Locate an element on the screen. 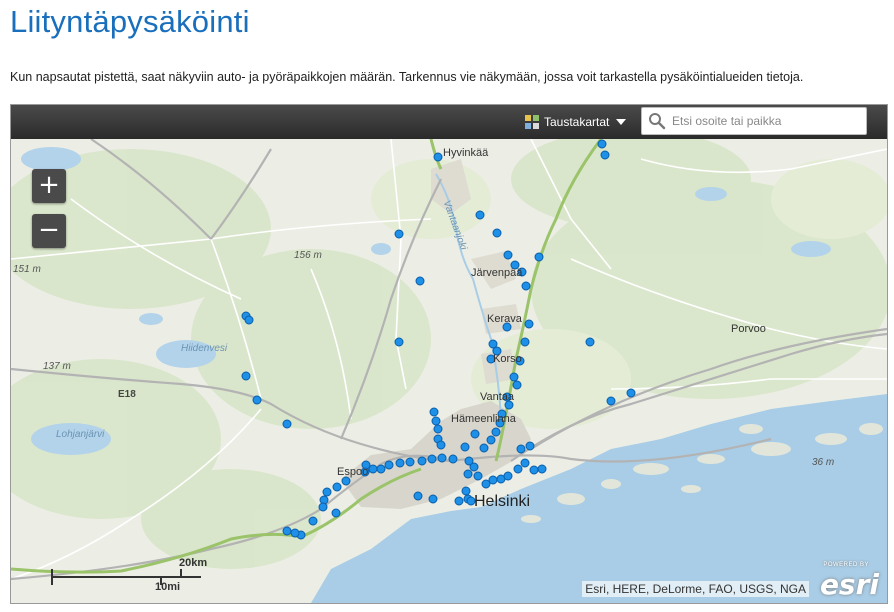 The width and height of the screenshot is (894, 612). map-label-espoo: Espoo is located at coordinates (353, 472).